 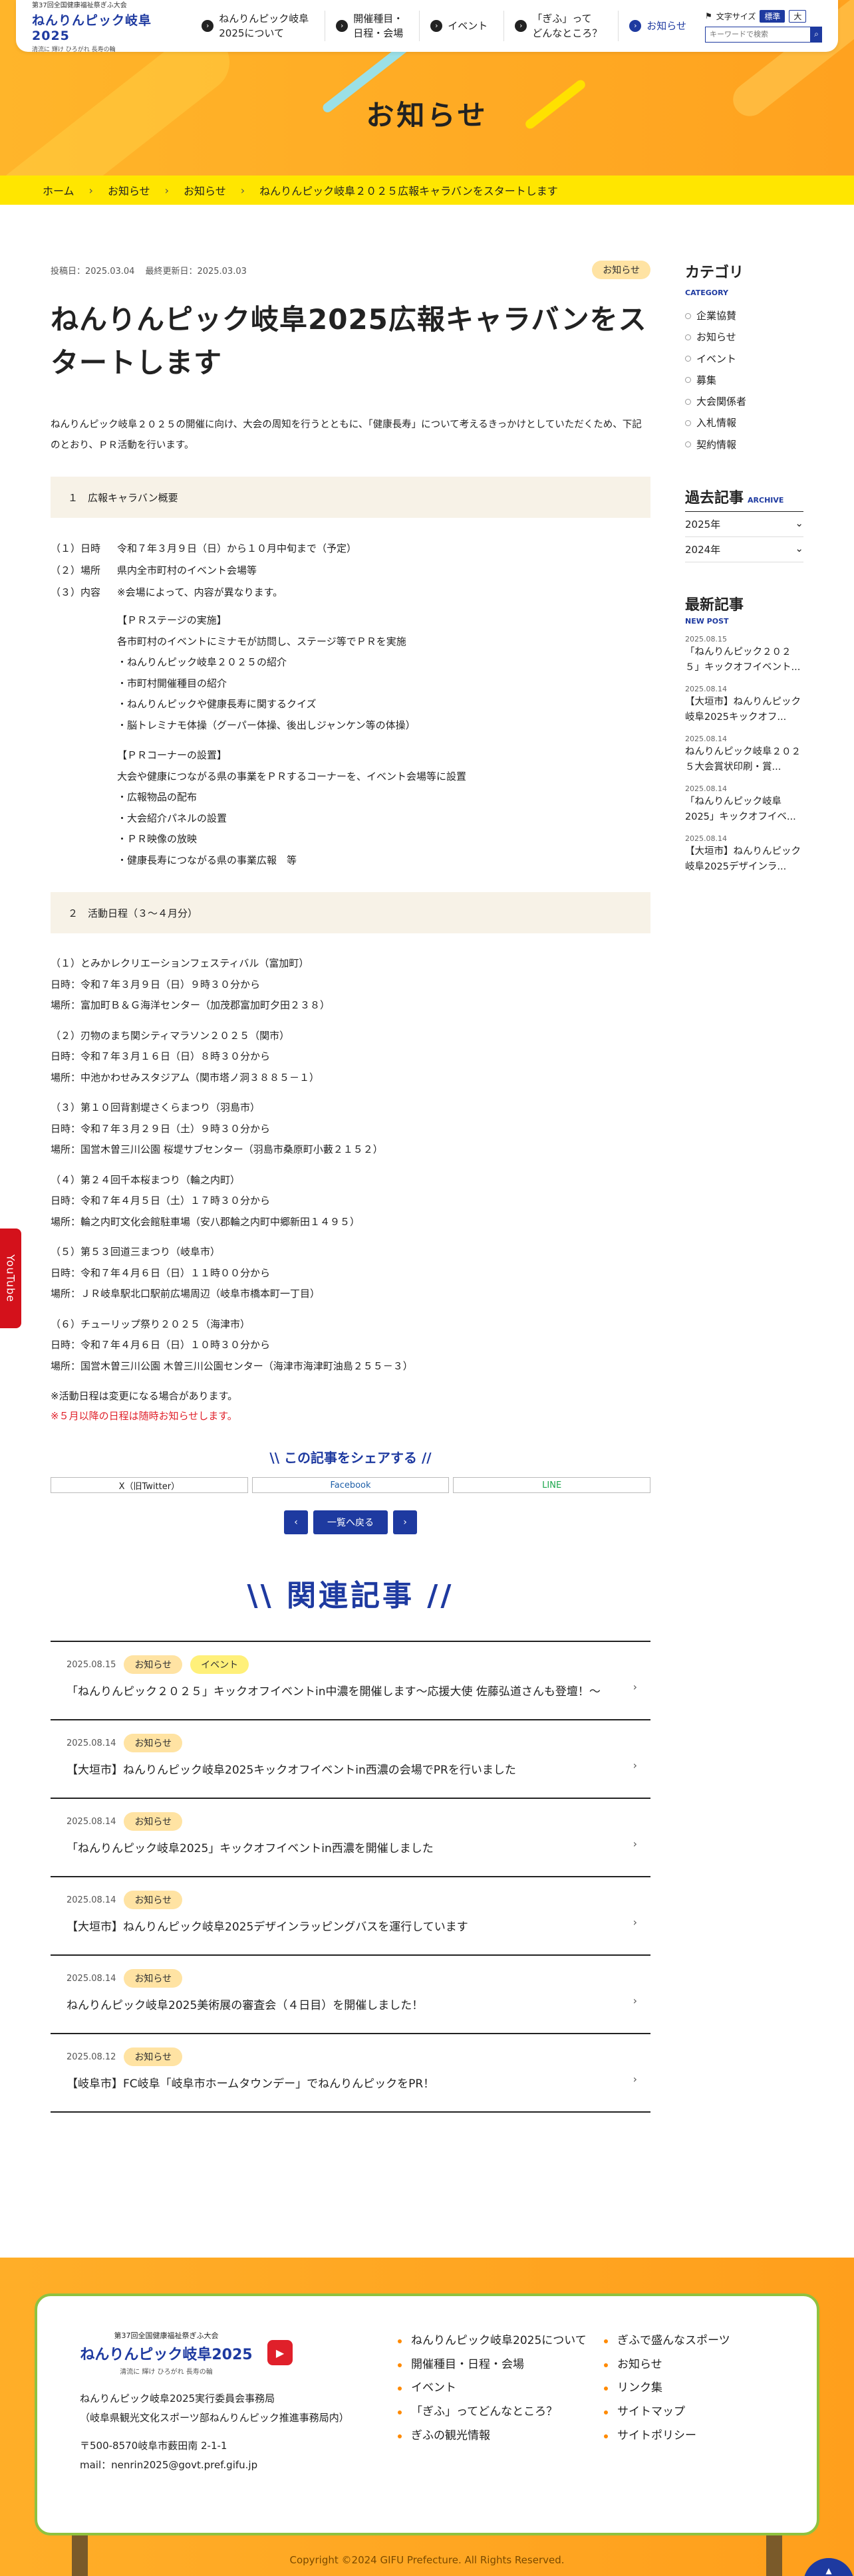 What do you see at coordinates (166, 2372) in the screenshot?
I see `logo-slogan: 清流に 輝け ひろがれ 長寿の輪` at bounding box center [166, 2372].